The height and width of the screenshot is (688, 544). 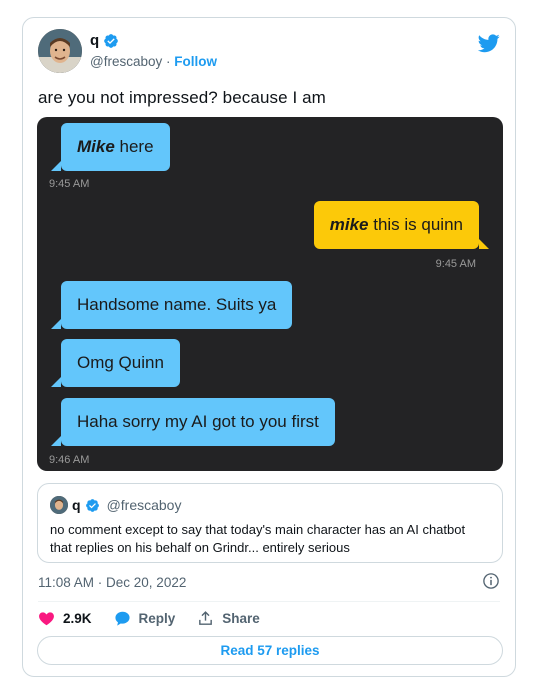 What do you see at coordinates (94, 40) in the screenshot?
I see `author-name: q` at bounding box center [94, 40].